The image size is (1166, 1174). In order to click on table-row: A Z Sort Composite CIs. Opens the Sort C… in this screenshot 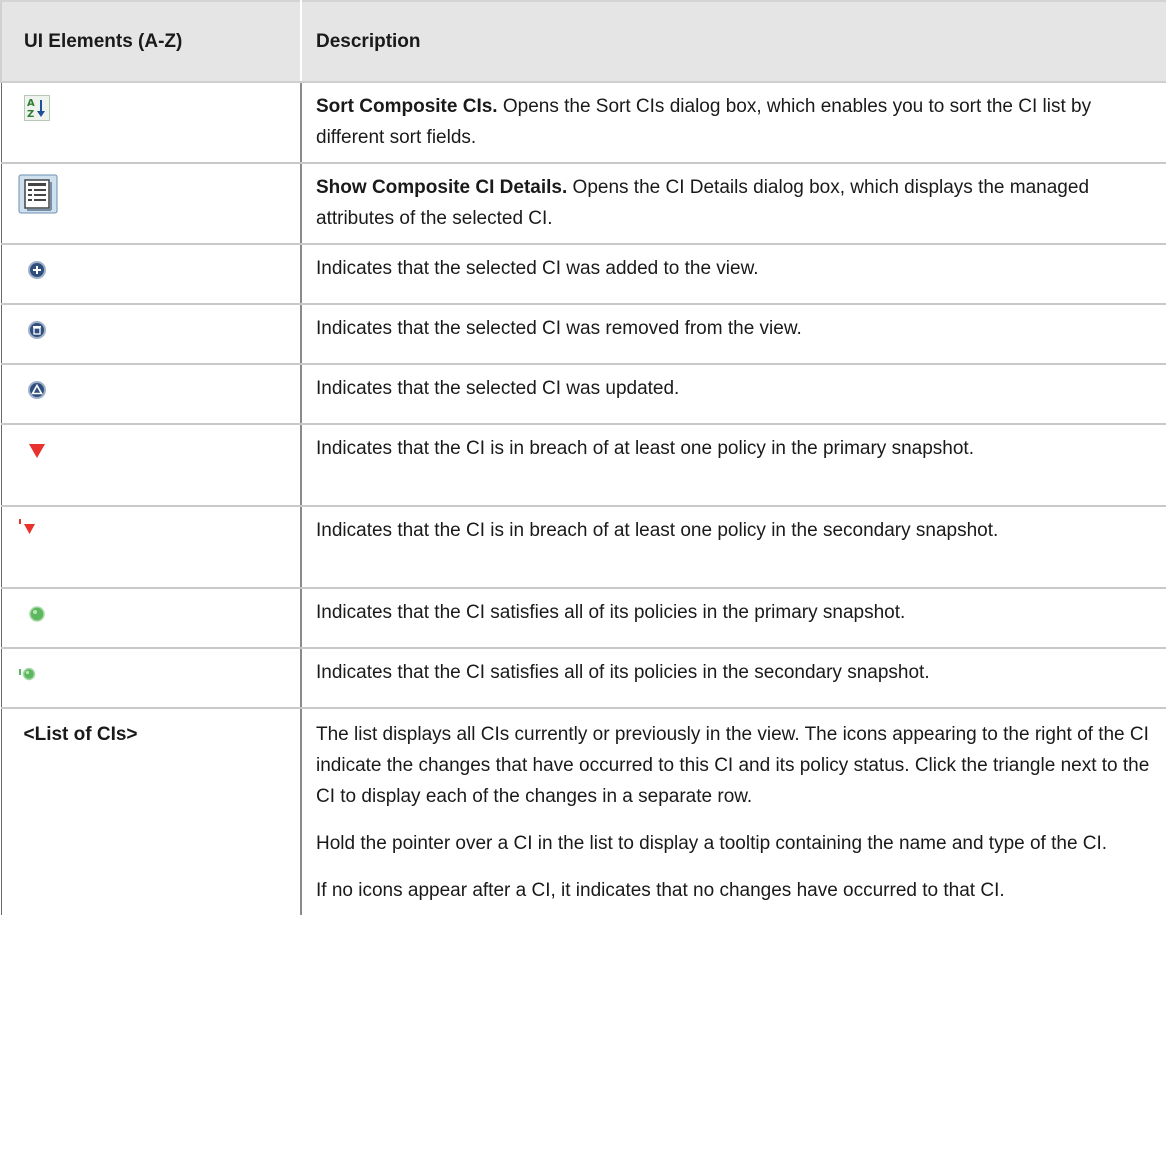, I will do `click(583, 123)`.